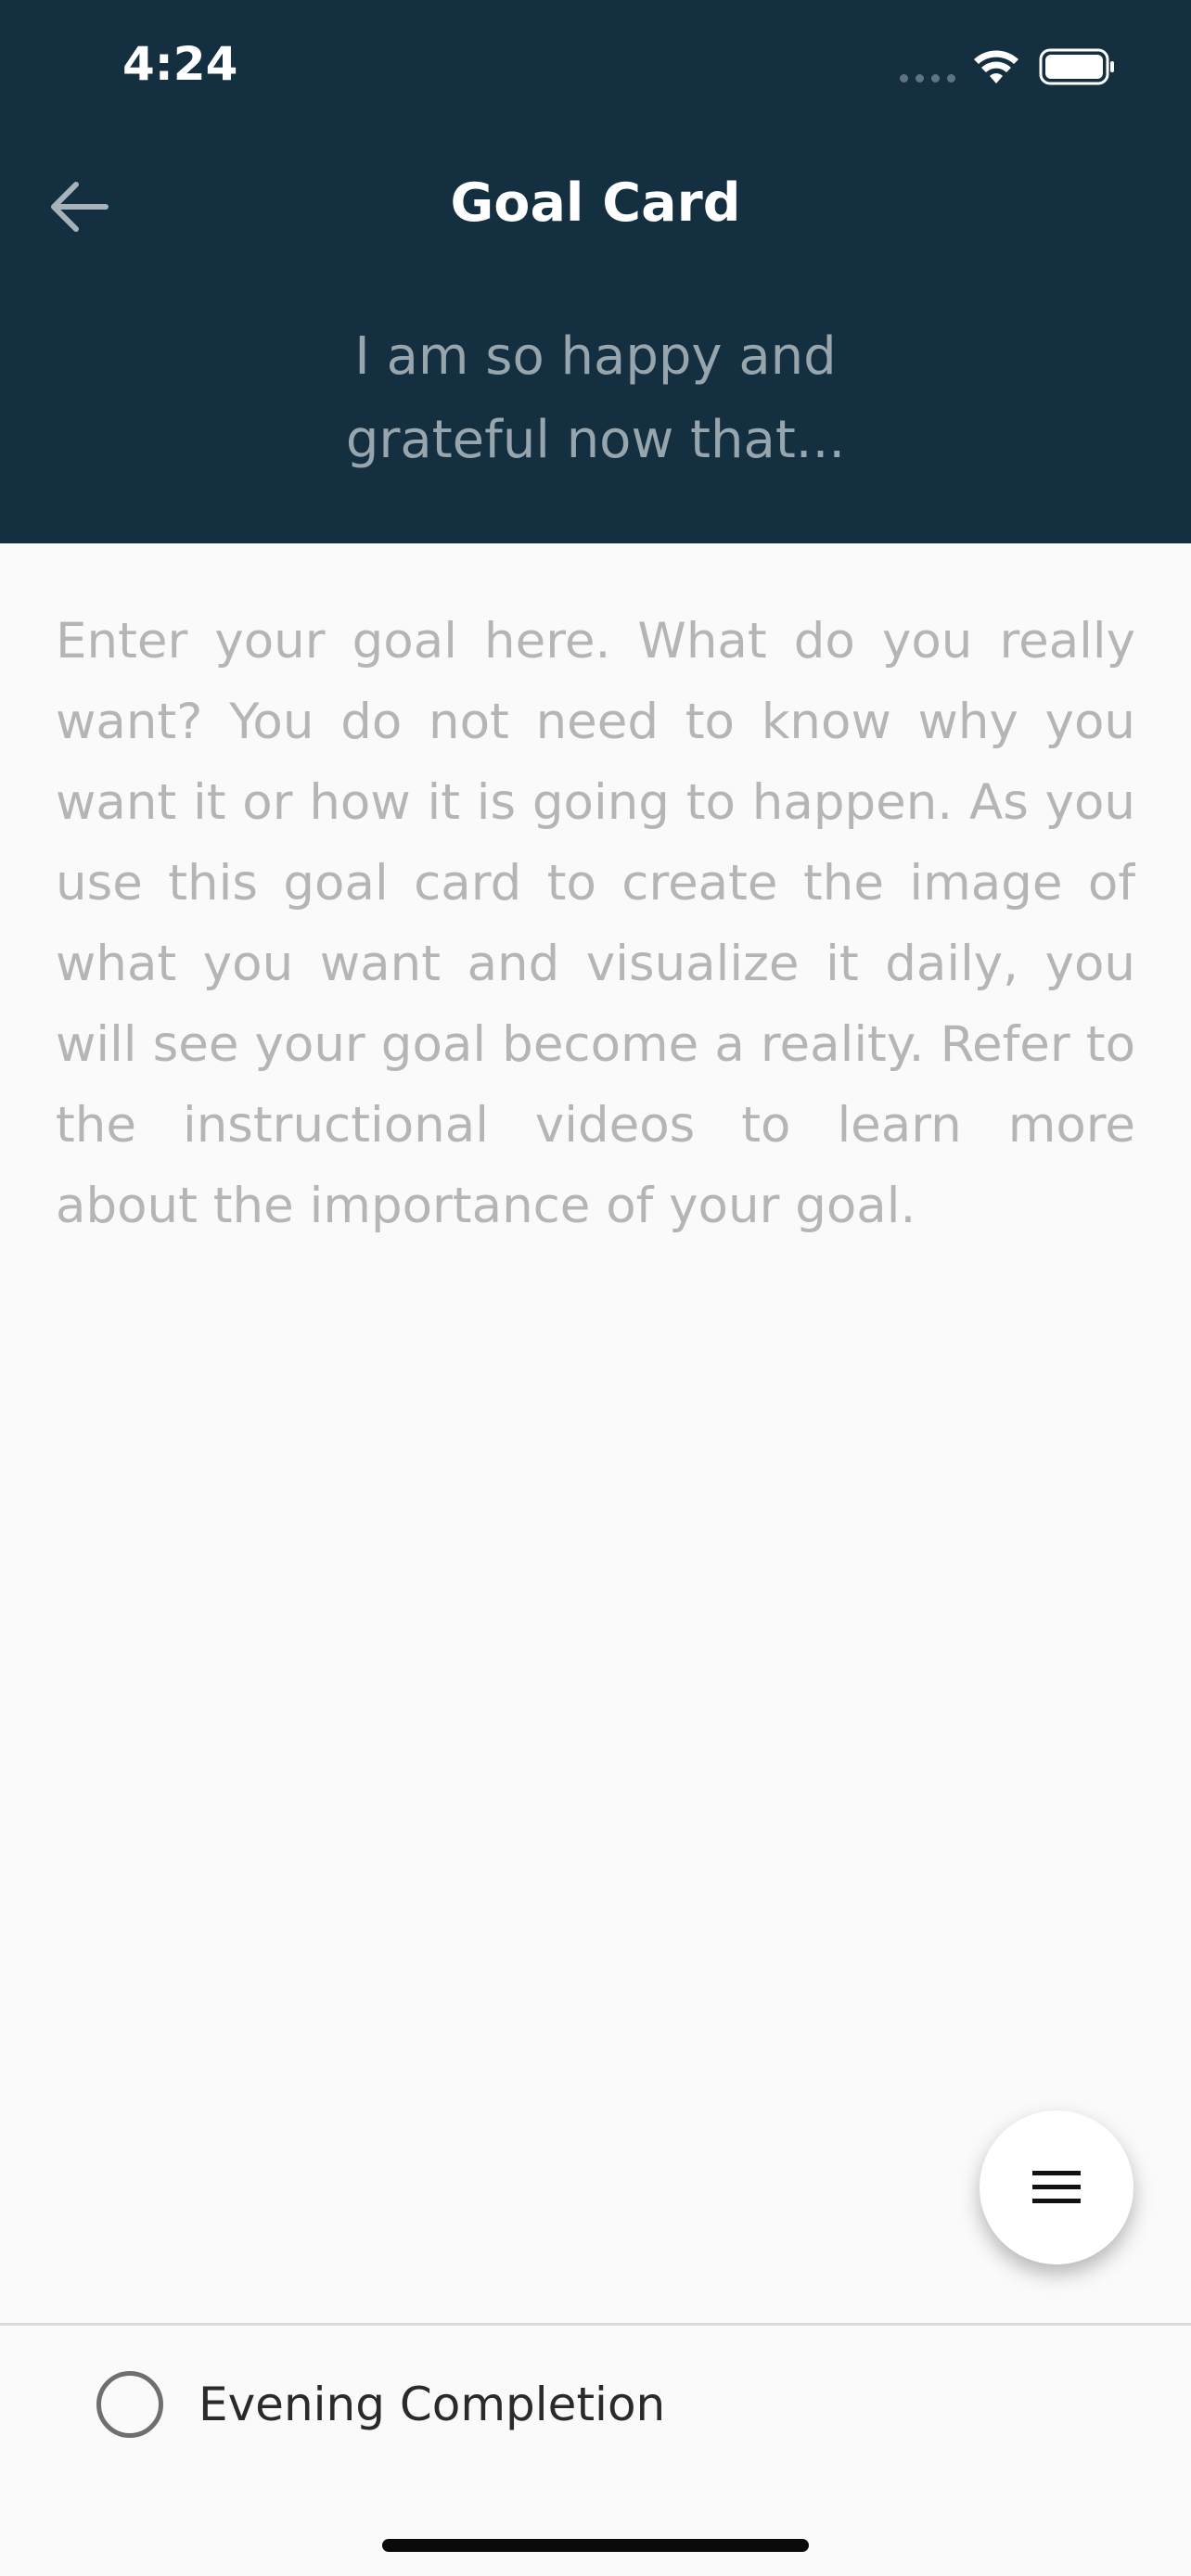 The height and width of the screenshot is (2576, 1191). What do you see at coordinates (180, 64) in the screenshot?
I see `status-time: 4:24` at bounding box center [180, 64].